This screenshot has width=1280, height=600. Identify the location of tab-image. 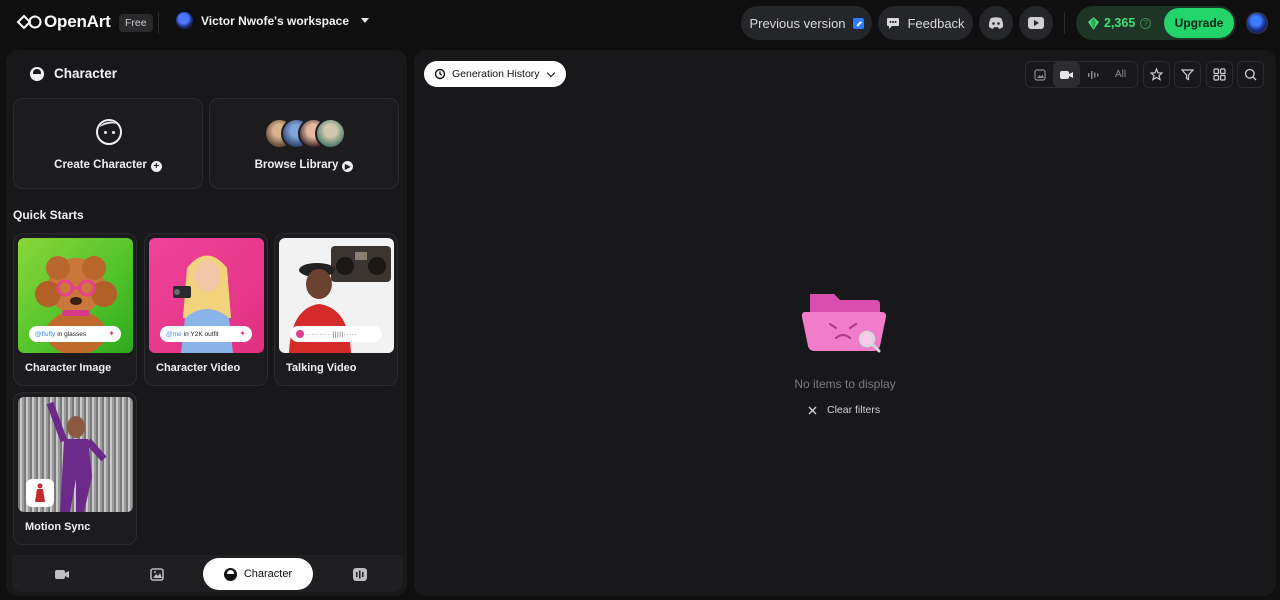
(157, 574).